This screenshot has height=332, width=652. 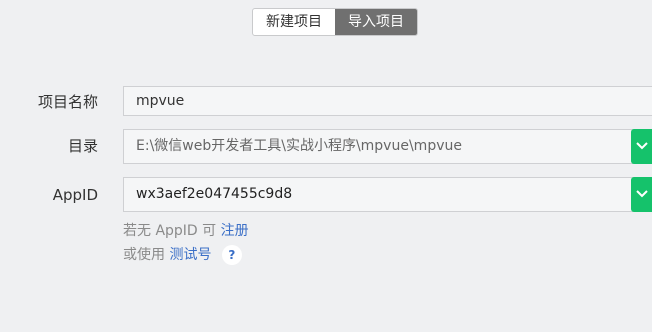 I want to click on appid-label: AppID, so click(x=75, y=195).